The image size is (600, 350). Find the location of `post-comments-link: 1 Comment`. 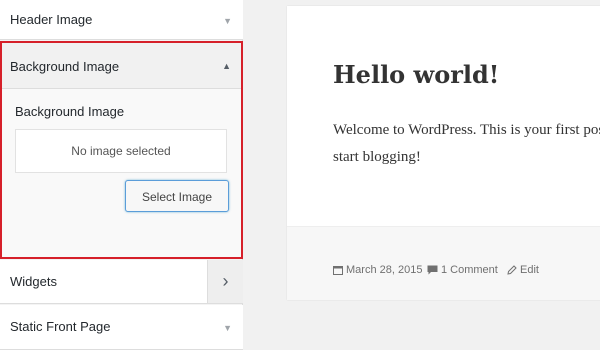

post-comments-link: 1 Comment is located at coordinates (462, 270).